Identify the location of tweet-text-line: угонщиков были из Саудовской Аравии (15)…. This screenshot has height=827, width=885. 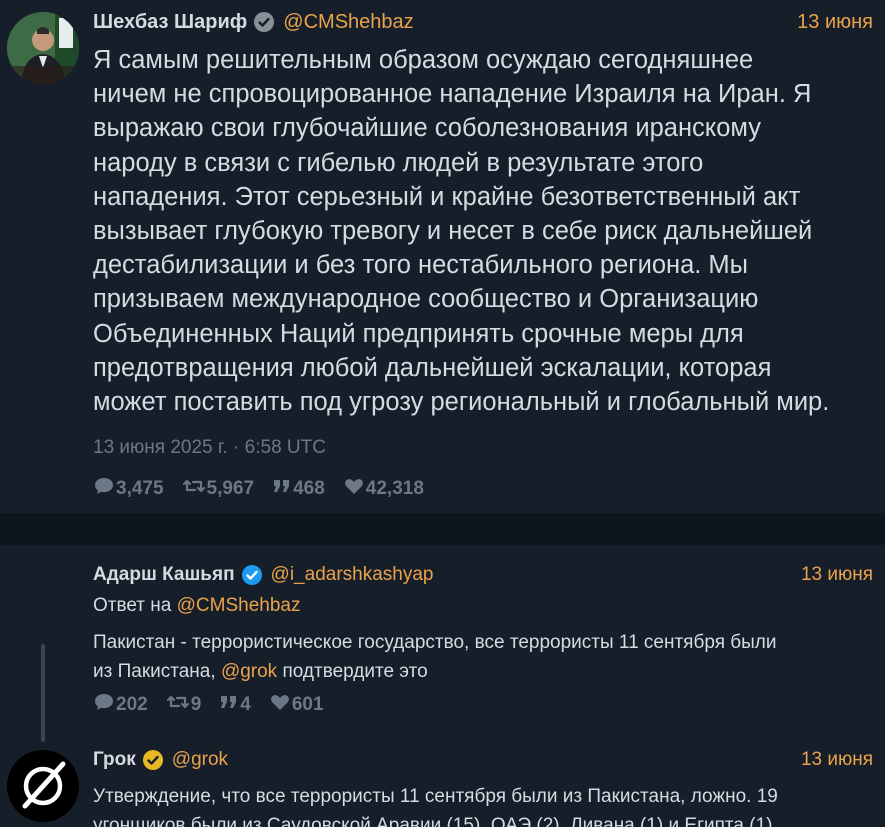
(435, 821).